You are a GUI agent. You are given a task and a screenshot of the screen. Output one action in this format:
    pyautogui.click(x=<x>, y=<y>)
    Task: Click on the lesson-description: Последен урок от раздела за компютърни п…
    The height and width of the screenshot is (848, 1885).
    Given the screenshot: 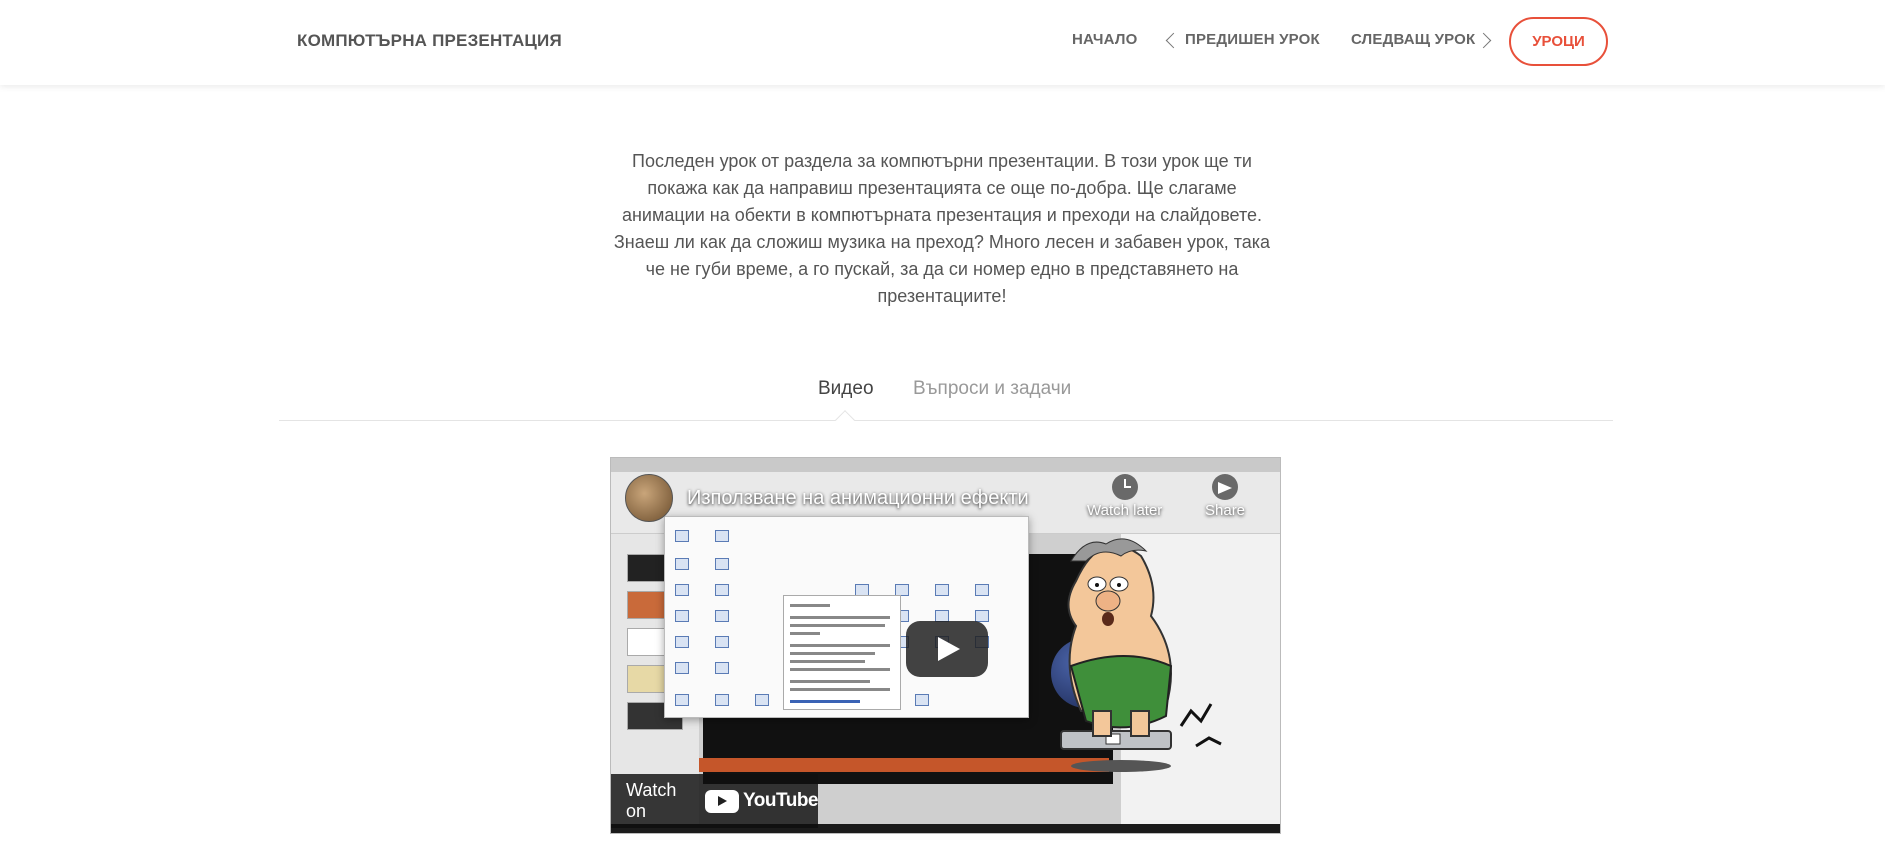 What is the action you would take?
    pyautogui.click(x=942, y=228)
    